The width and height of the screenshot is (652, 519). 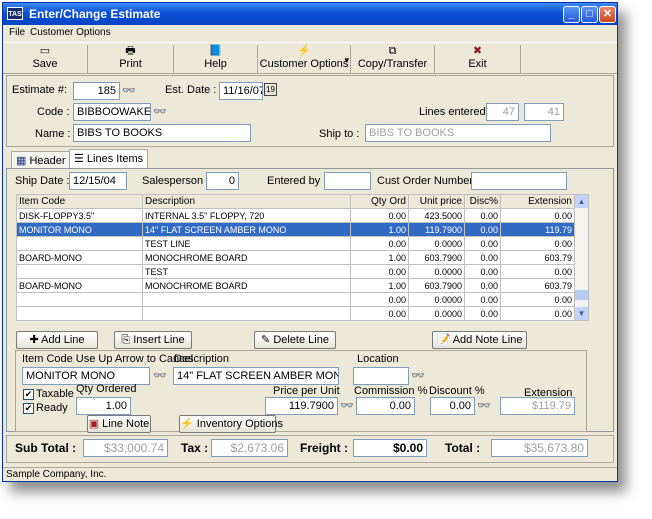 I want to click on inventory-options-button: ⚡ Inventory Options, so click(x=231, y=424).